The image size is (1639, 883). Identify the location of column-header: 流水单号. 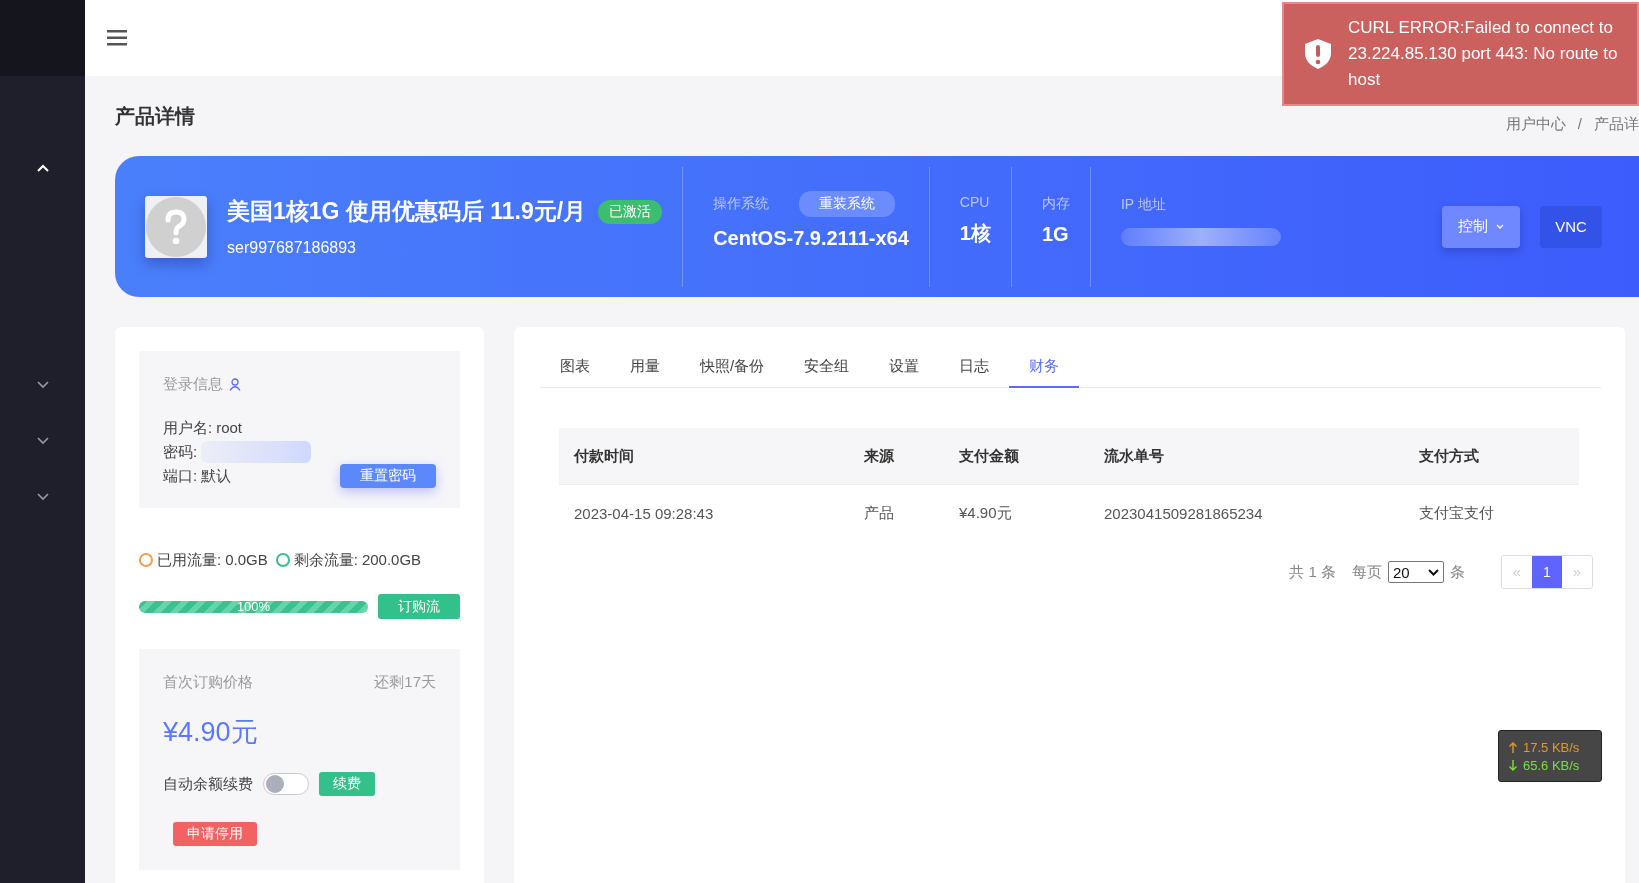
(1246, 456).